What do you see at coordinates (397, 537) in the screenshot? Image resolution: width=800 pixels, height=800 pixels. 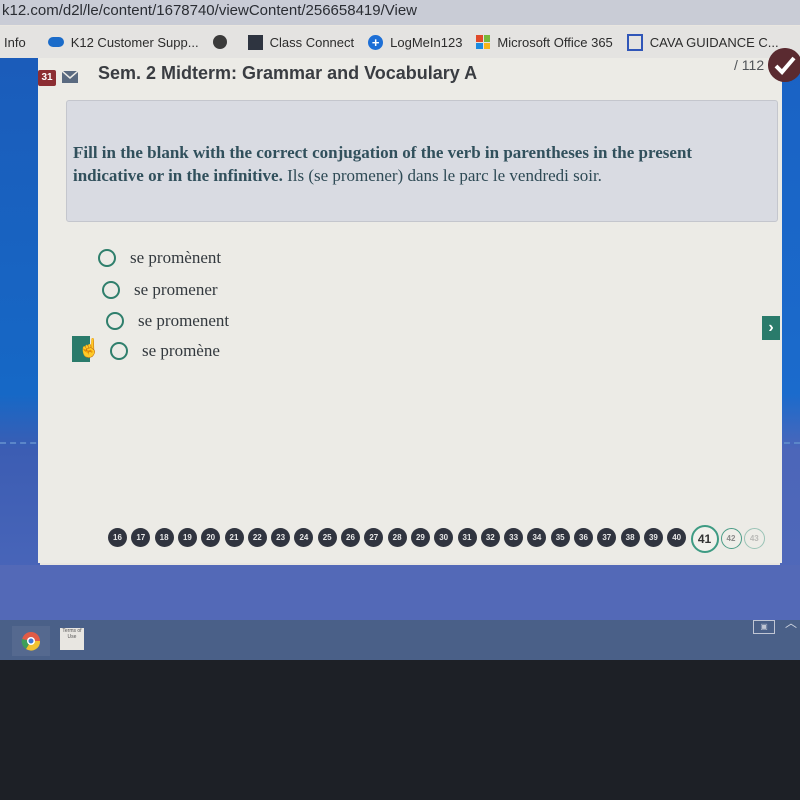 I see `question-nav-28: 28` at bounding box center [397, 537].